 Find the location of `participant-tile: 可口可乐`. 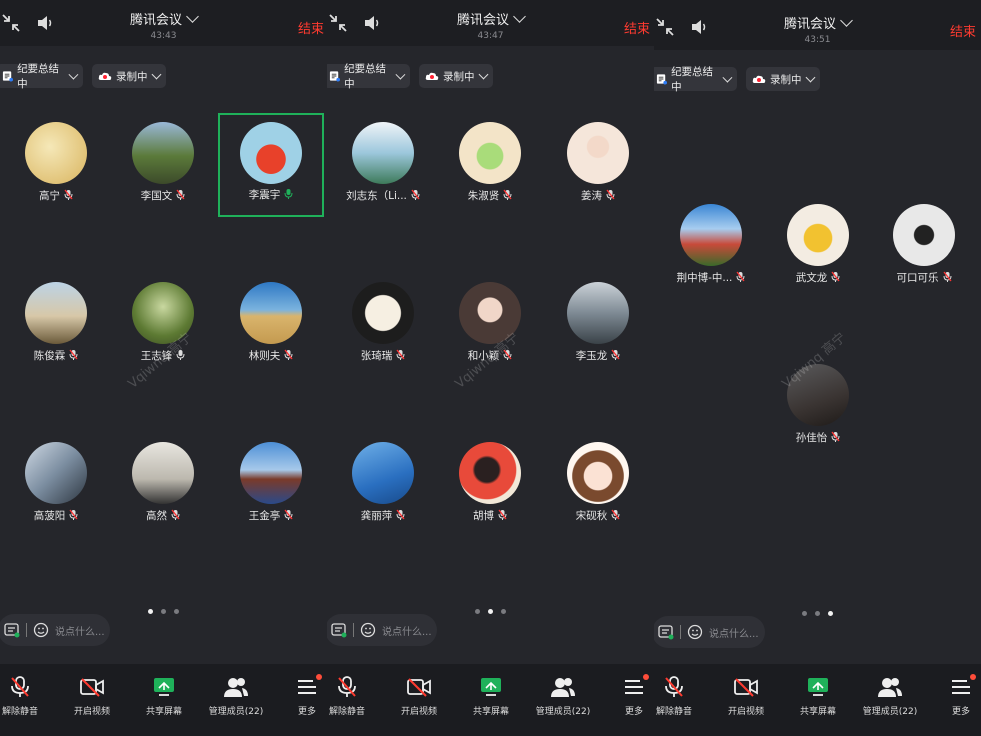

participant-tile: 可口可乐 is located at coordinates (924, 248).